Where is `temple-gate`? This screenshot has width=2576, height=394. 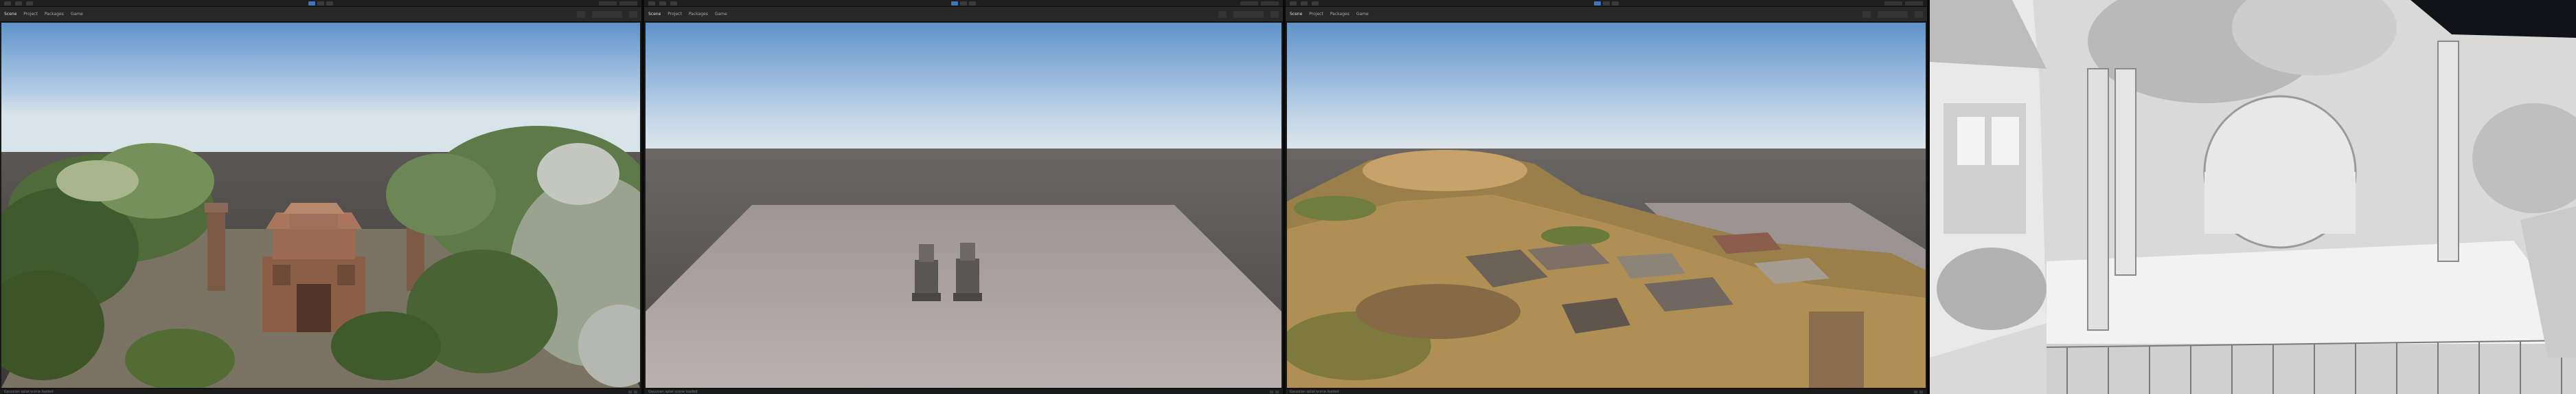
temple-gate is located at coordinates (313, 267).